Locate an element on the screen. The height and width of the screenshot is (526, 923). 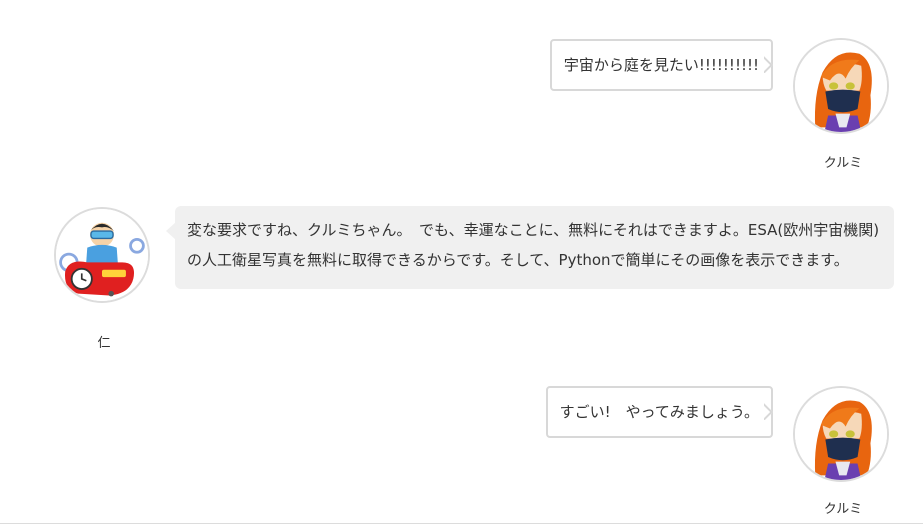
divider is located at coordinates (461, 523).